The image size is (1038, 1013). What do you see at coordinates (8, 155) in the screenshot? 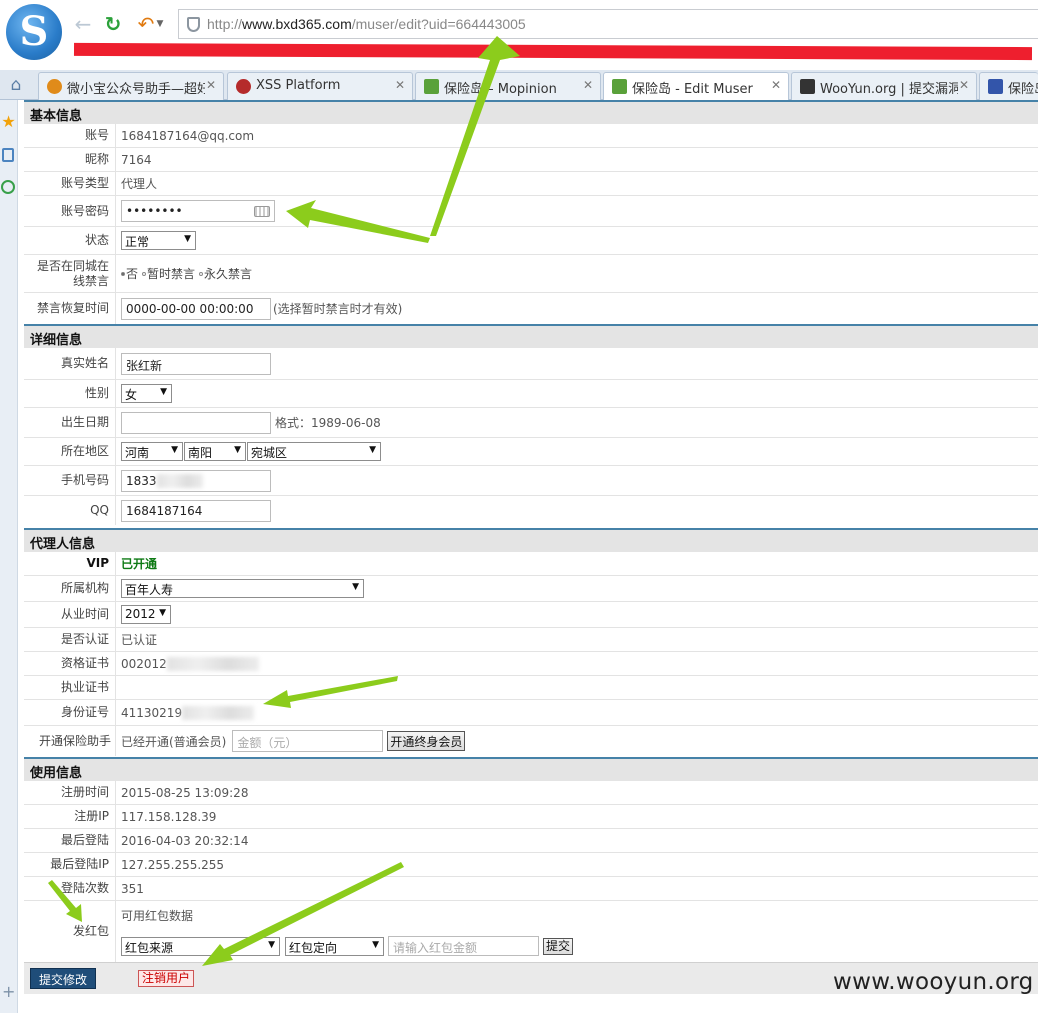
I see `tablet-icon` at bounding box center [8, 155].